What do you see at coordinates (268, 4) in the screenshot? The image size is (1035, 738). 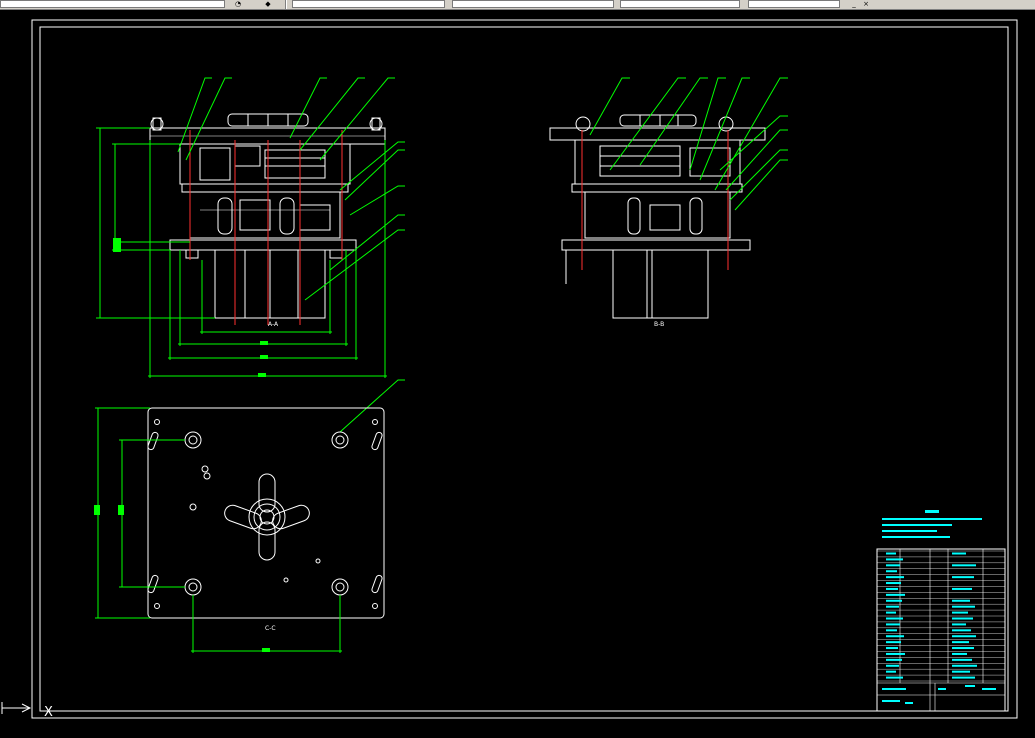 I see `layer-previous-icon: ◆` at bounding box center [268, 4].